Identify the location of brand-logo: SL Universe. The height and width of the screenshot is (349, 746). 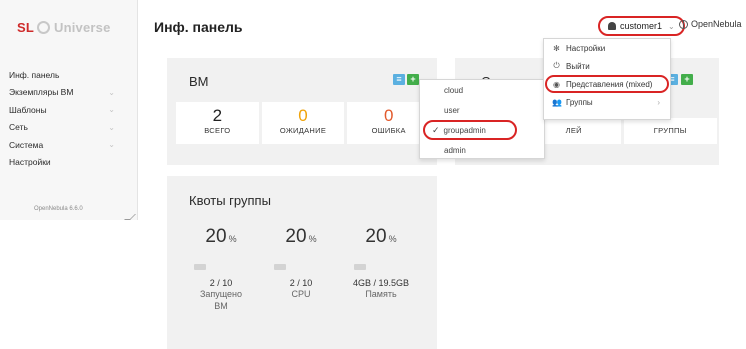
(64, 27).